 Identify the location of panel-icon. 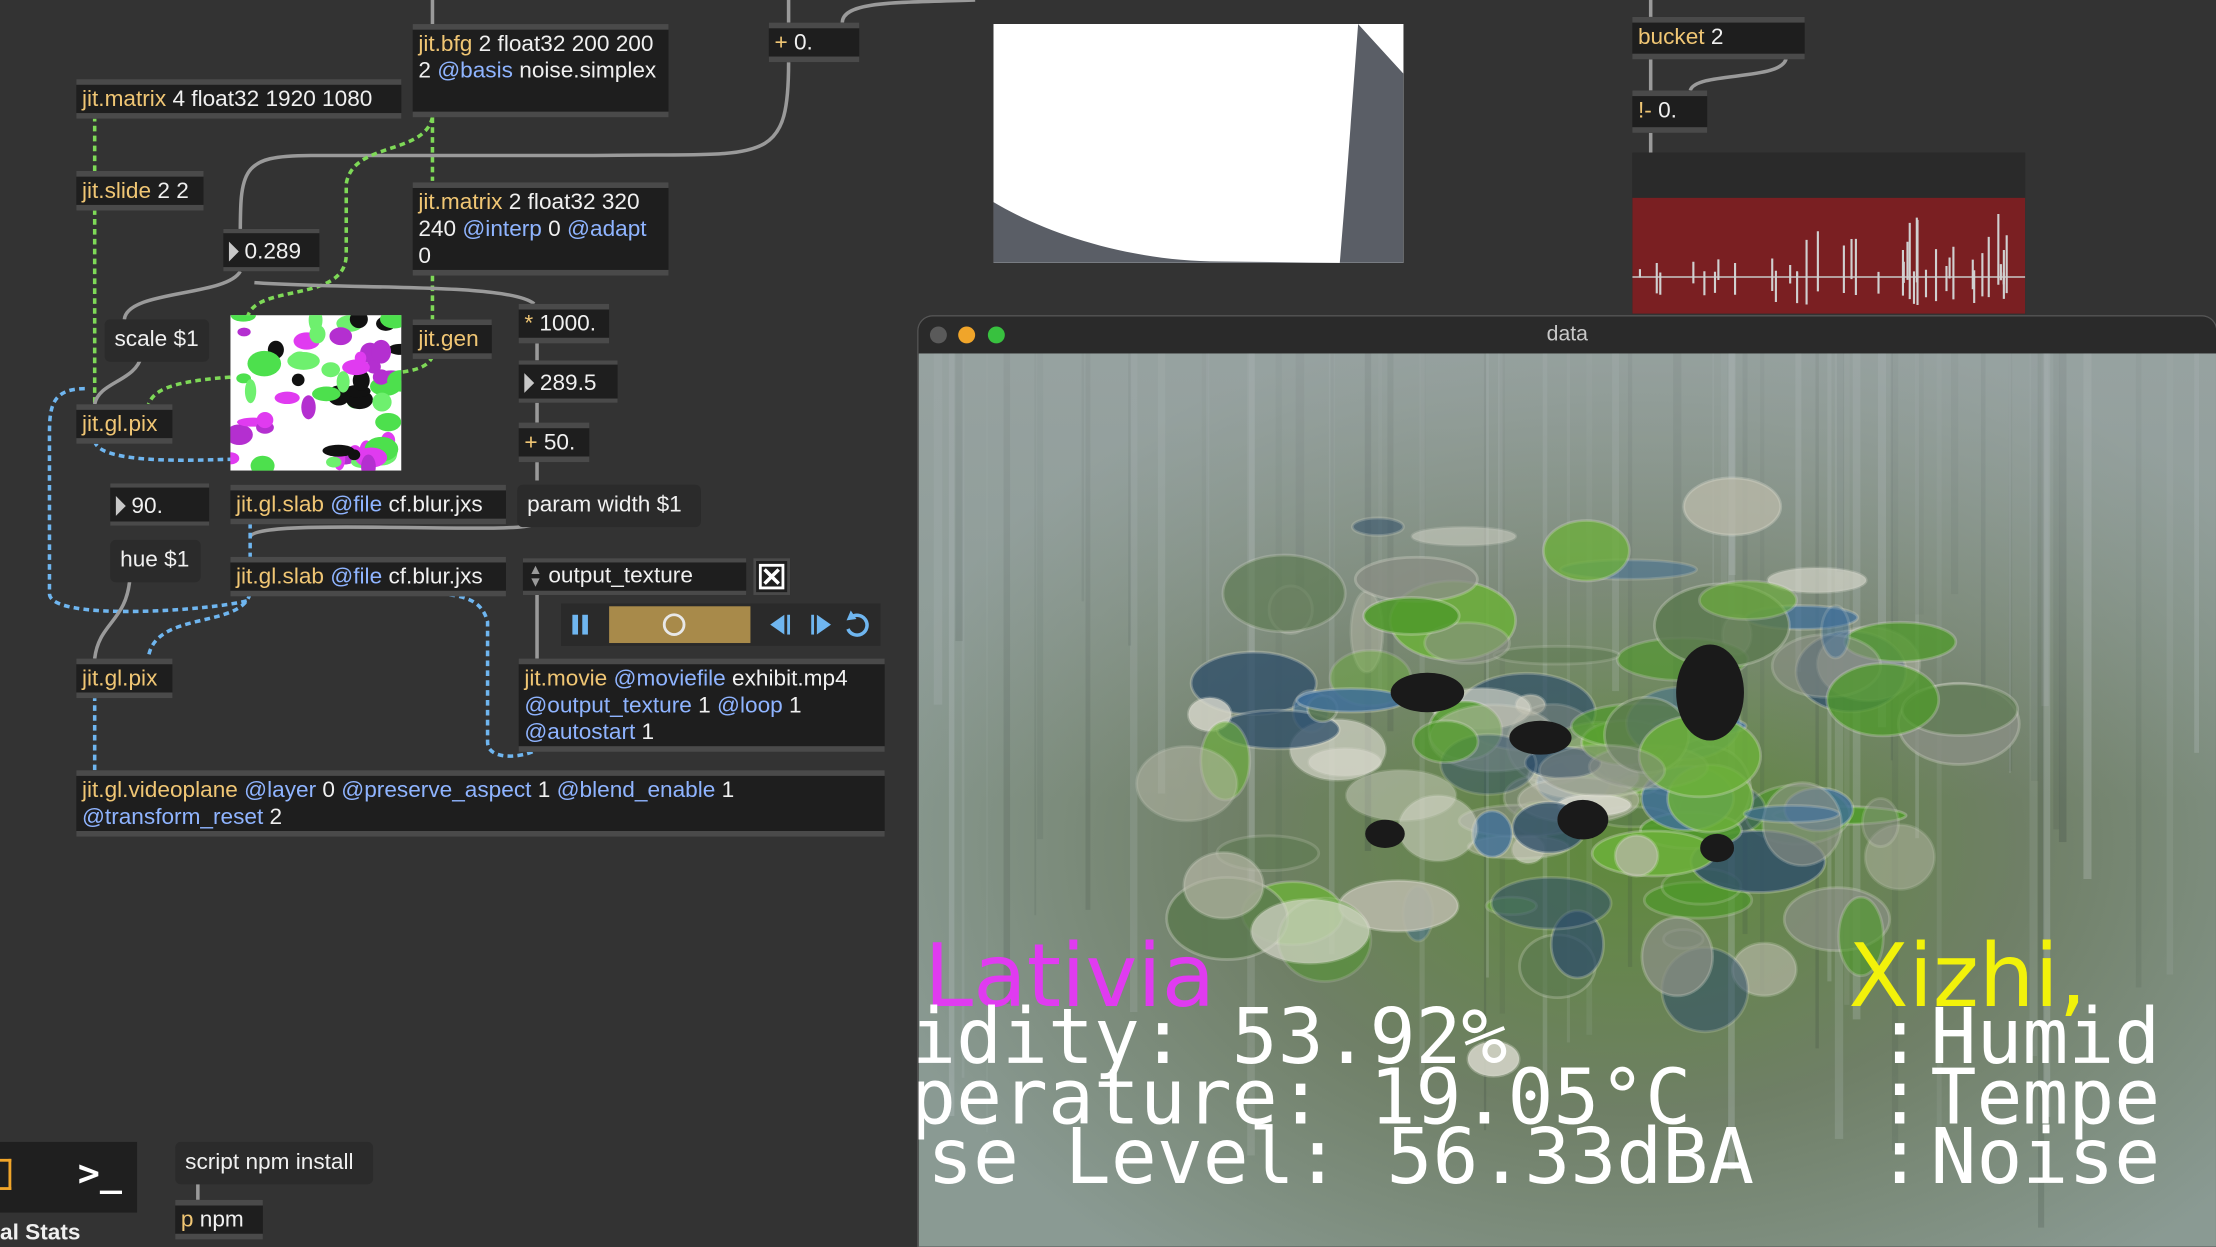
(6, 1174).